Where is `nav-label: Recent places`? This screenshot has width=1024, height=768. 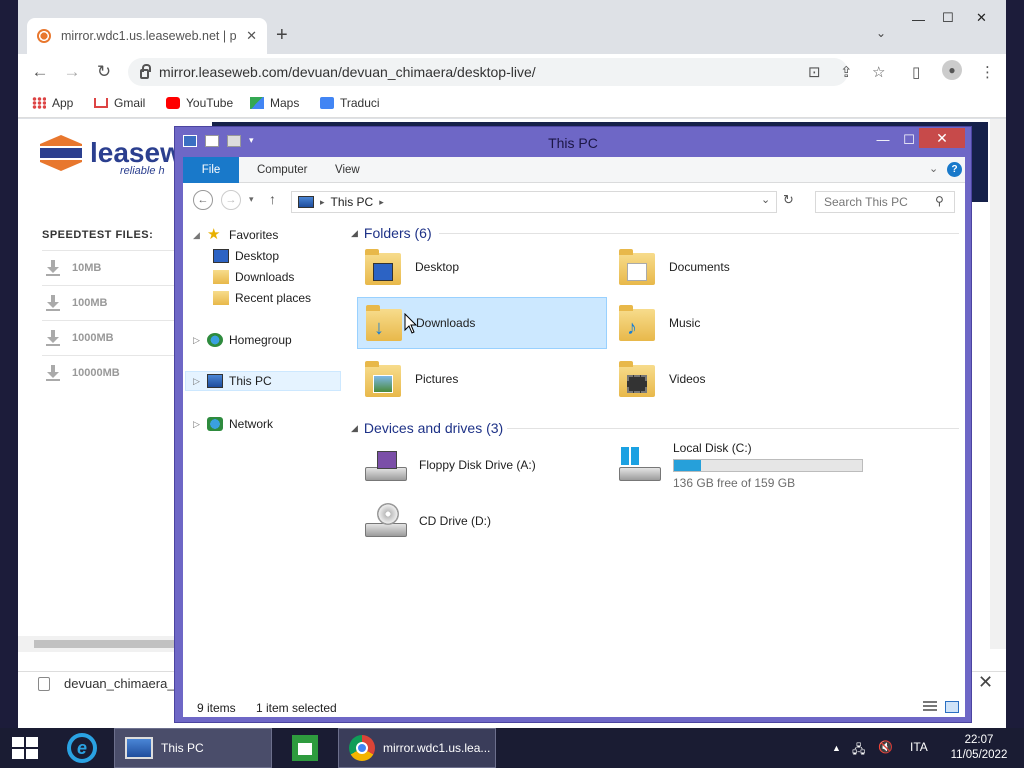 nav-label: Recent places is located at coordinates (273, 298).